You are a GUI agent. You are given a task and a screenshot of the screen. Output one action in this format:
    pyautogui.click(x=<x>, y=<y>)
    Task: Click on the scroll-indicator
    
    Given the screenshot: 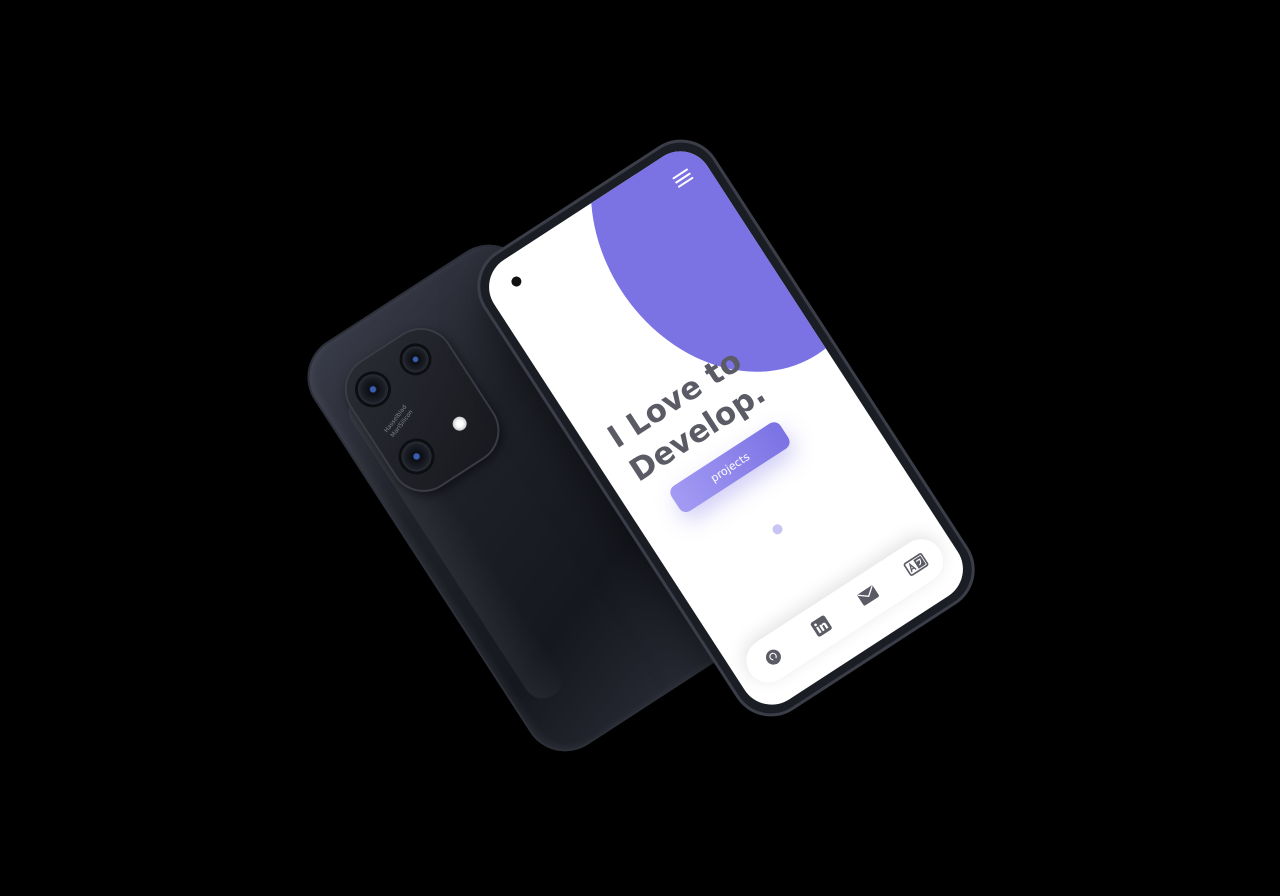 What is the action you would take?
    pyautogui.click(x=777, y=529)
    